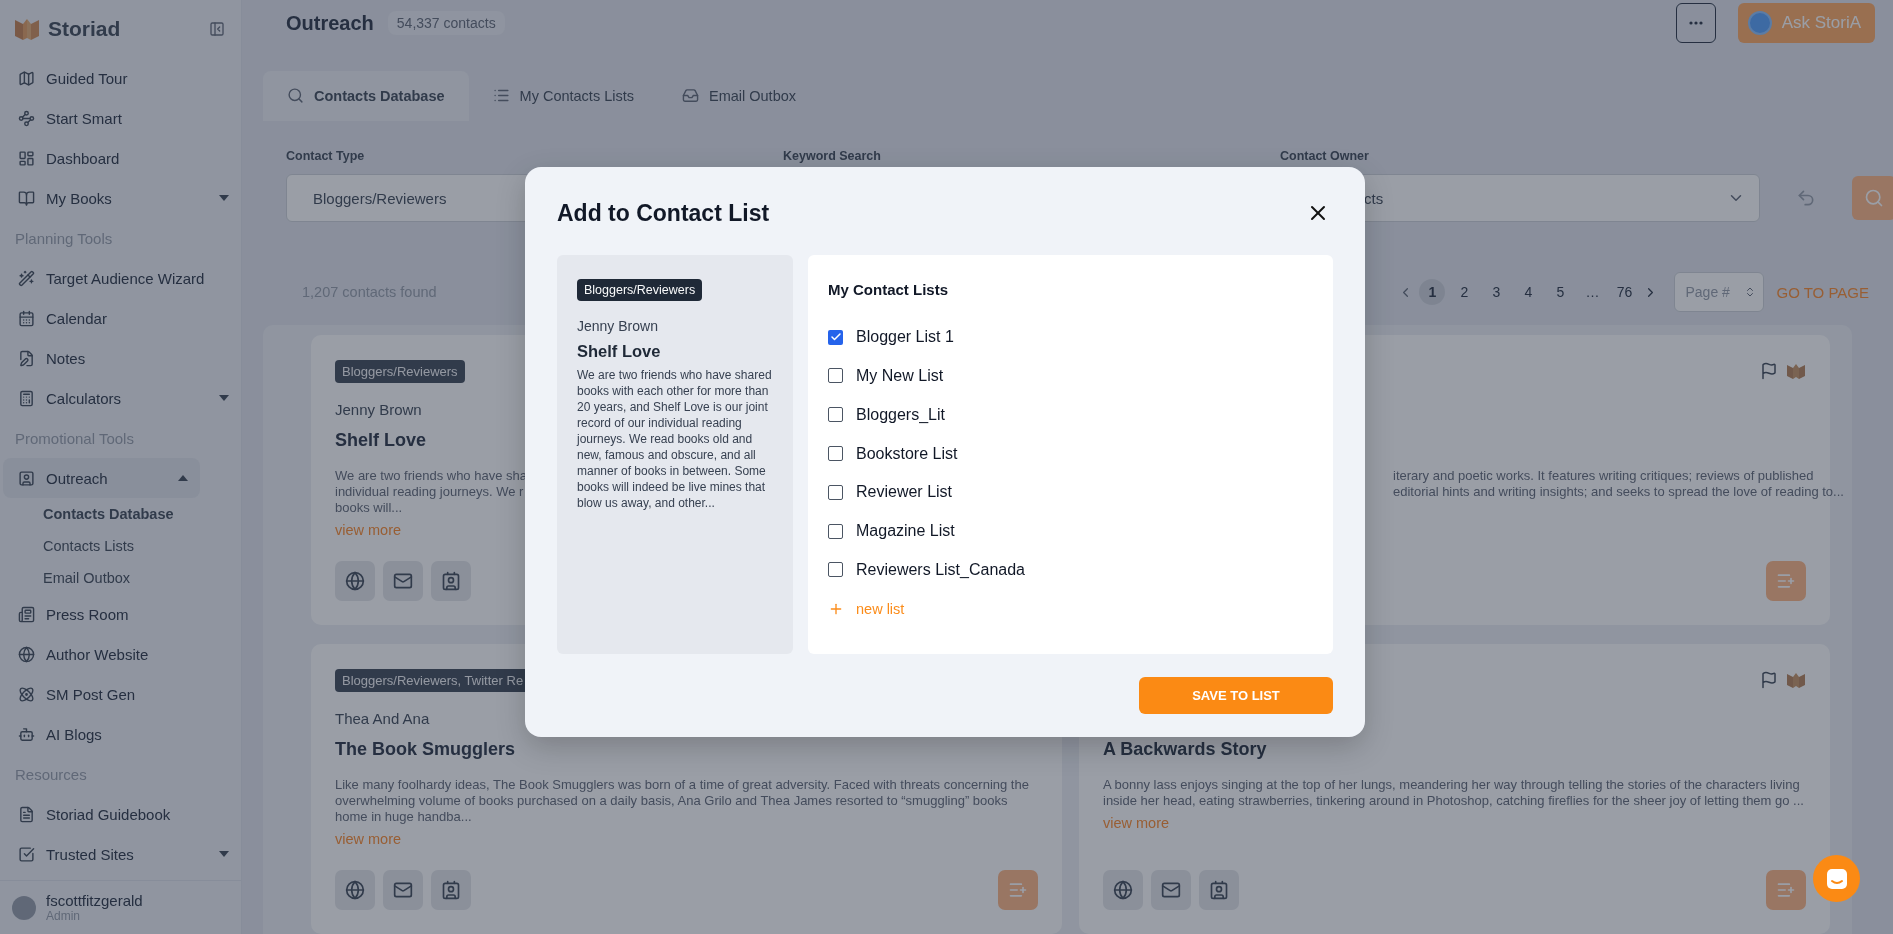 Image resolution: width=1893 pixels, height=934 pixels. Describe the element at coordinates (1528, 292) in the screenshot. I see `page-button: 4` at that location.